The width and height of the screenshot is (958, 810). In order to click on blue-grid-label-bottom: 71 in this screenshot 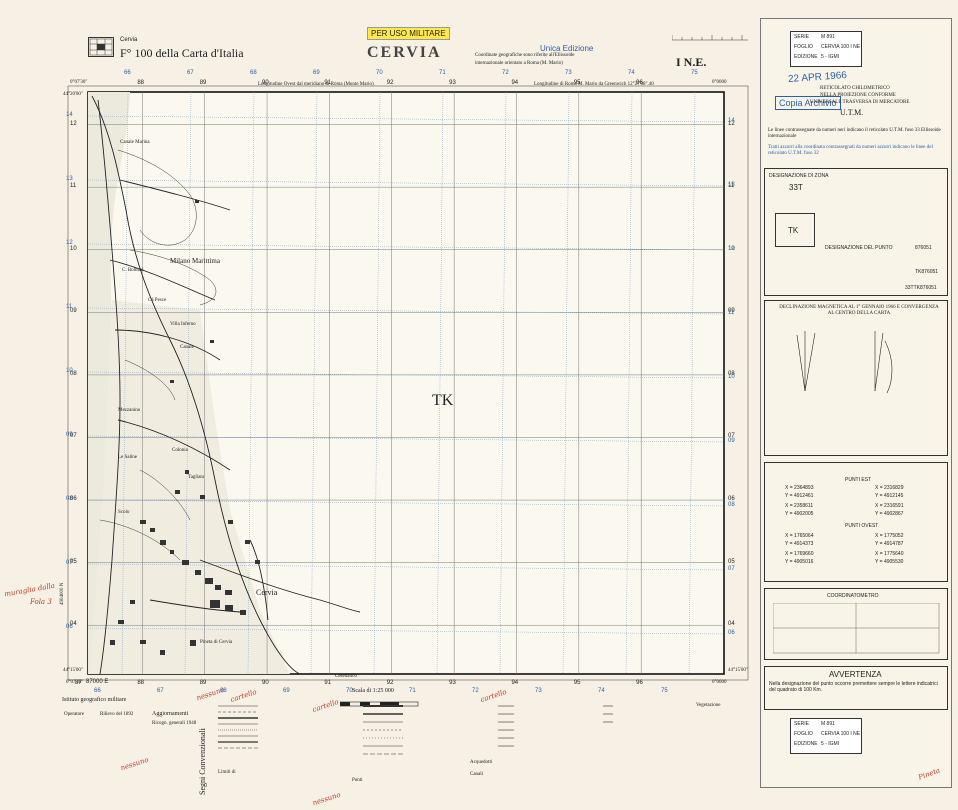, I will do `click(412, 691)`.